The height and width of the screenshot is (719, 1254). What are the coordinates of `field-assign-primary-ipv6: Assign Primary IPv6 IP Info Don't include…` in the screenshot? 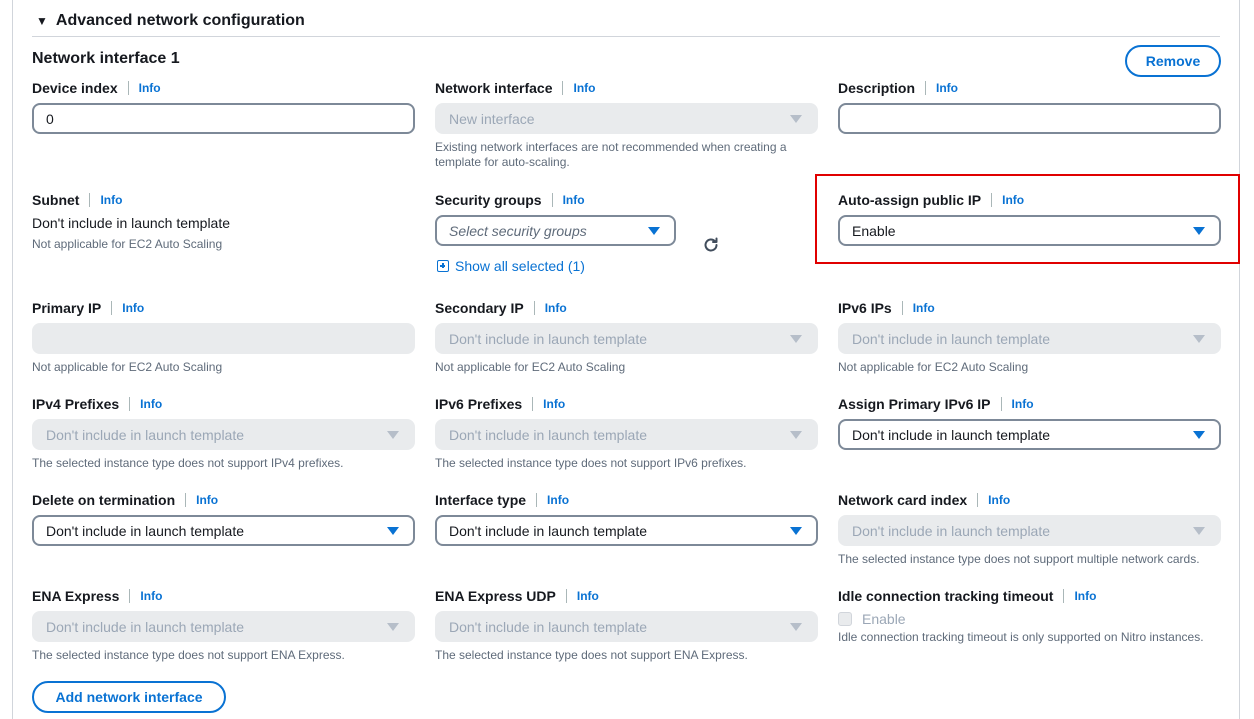 It's located at (1029, 422).